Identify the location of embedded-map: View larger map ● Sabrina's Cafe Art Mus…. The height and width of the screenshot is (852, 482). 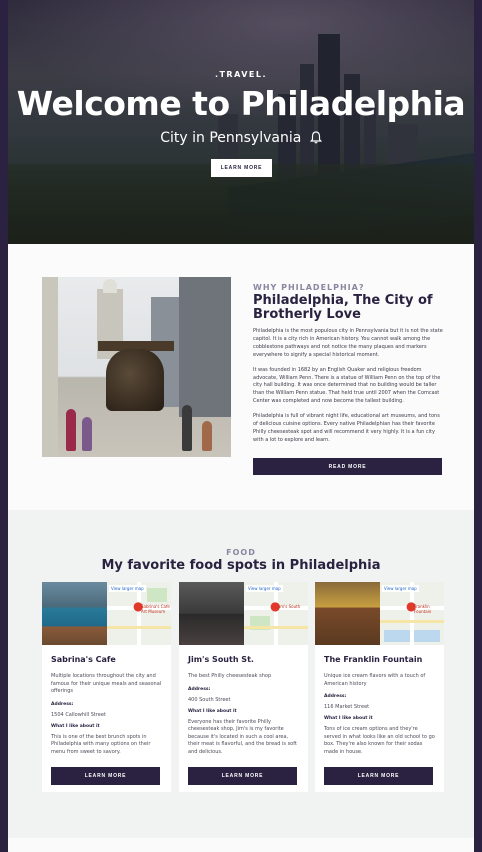
(139, 613).